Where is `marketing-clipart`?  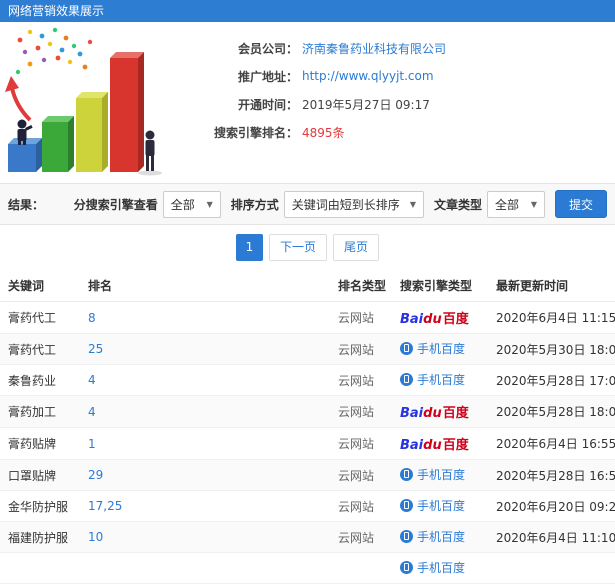 marketing-clipart is located at coordinates (89, 102).